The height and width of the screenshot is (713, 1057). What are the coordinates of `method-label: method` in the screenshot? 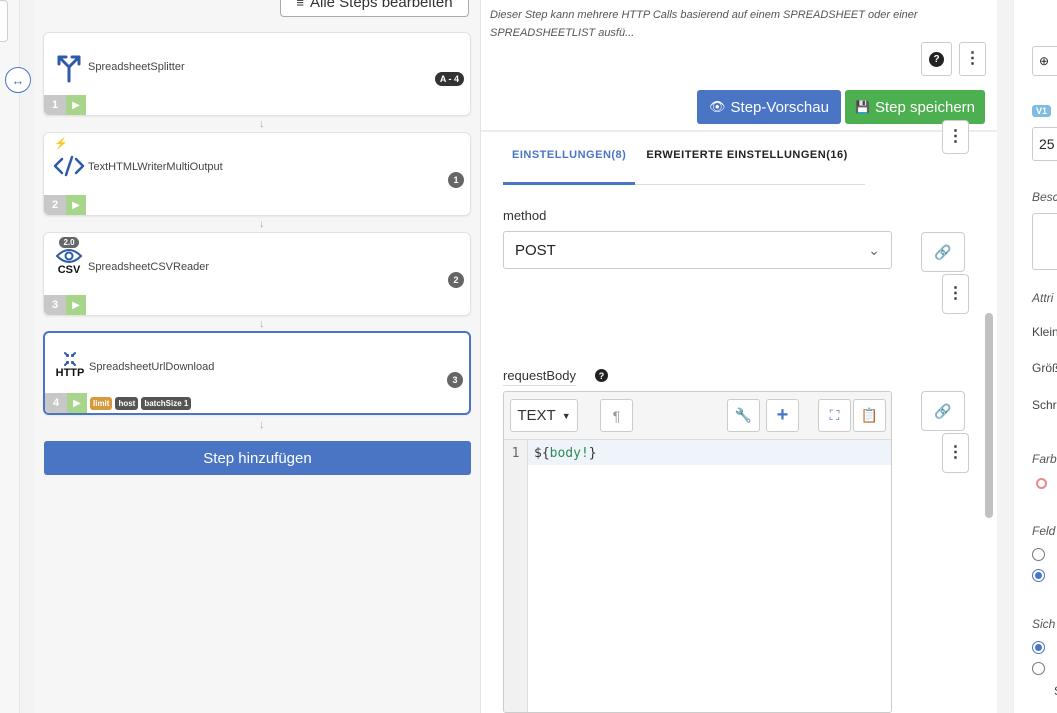 It's located at (525, 215).